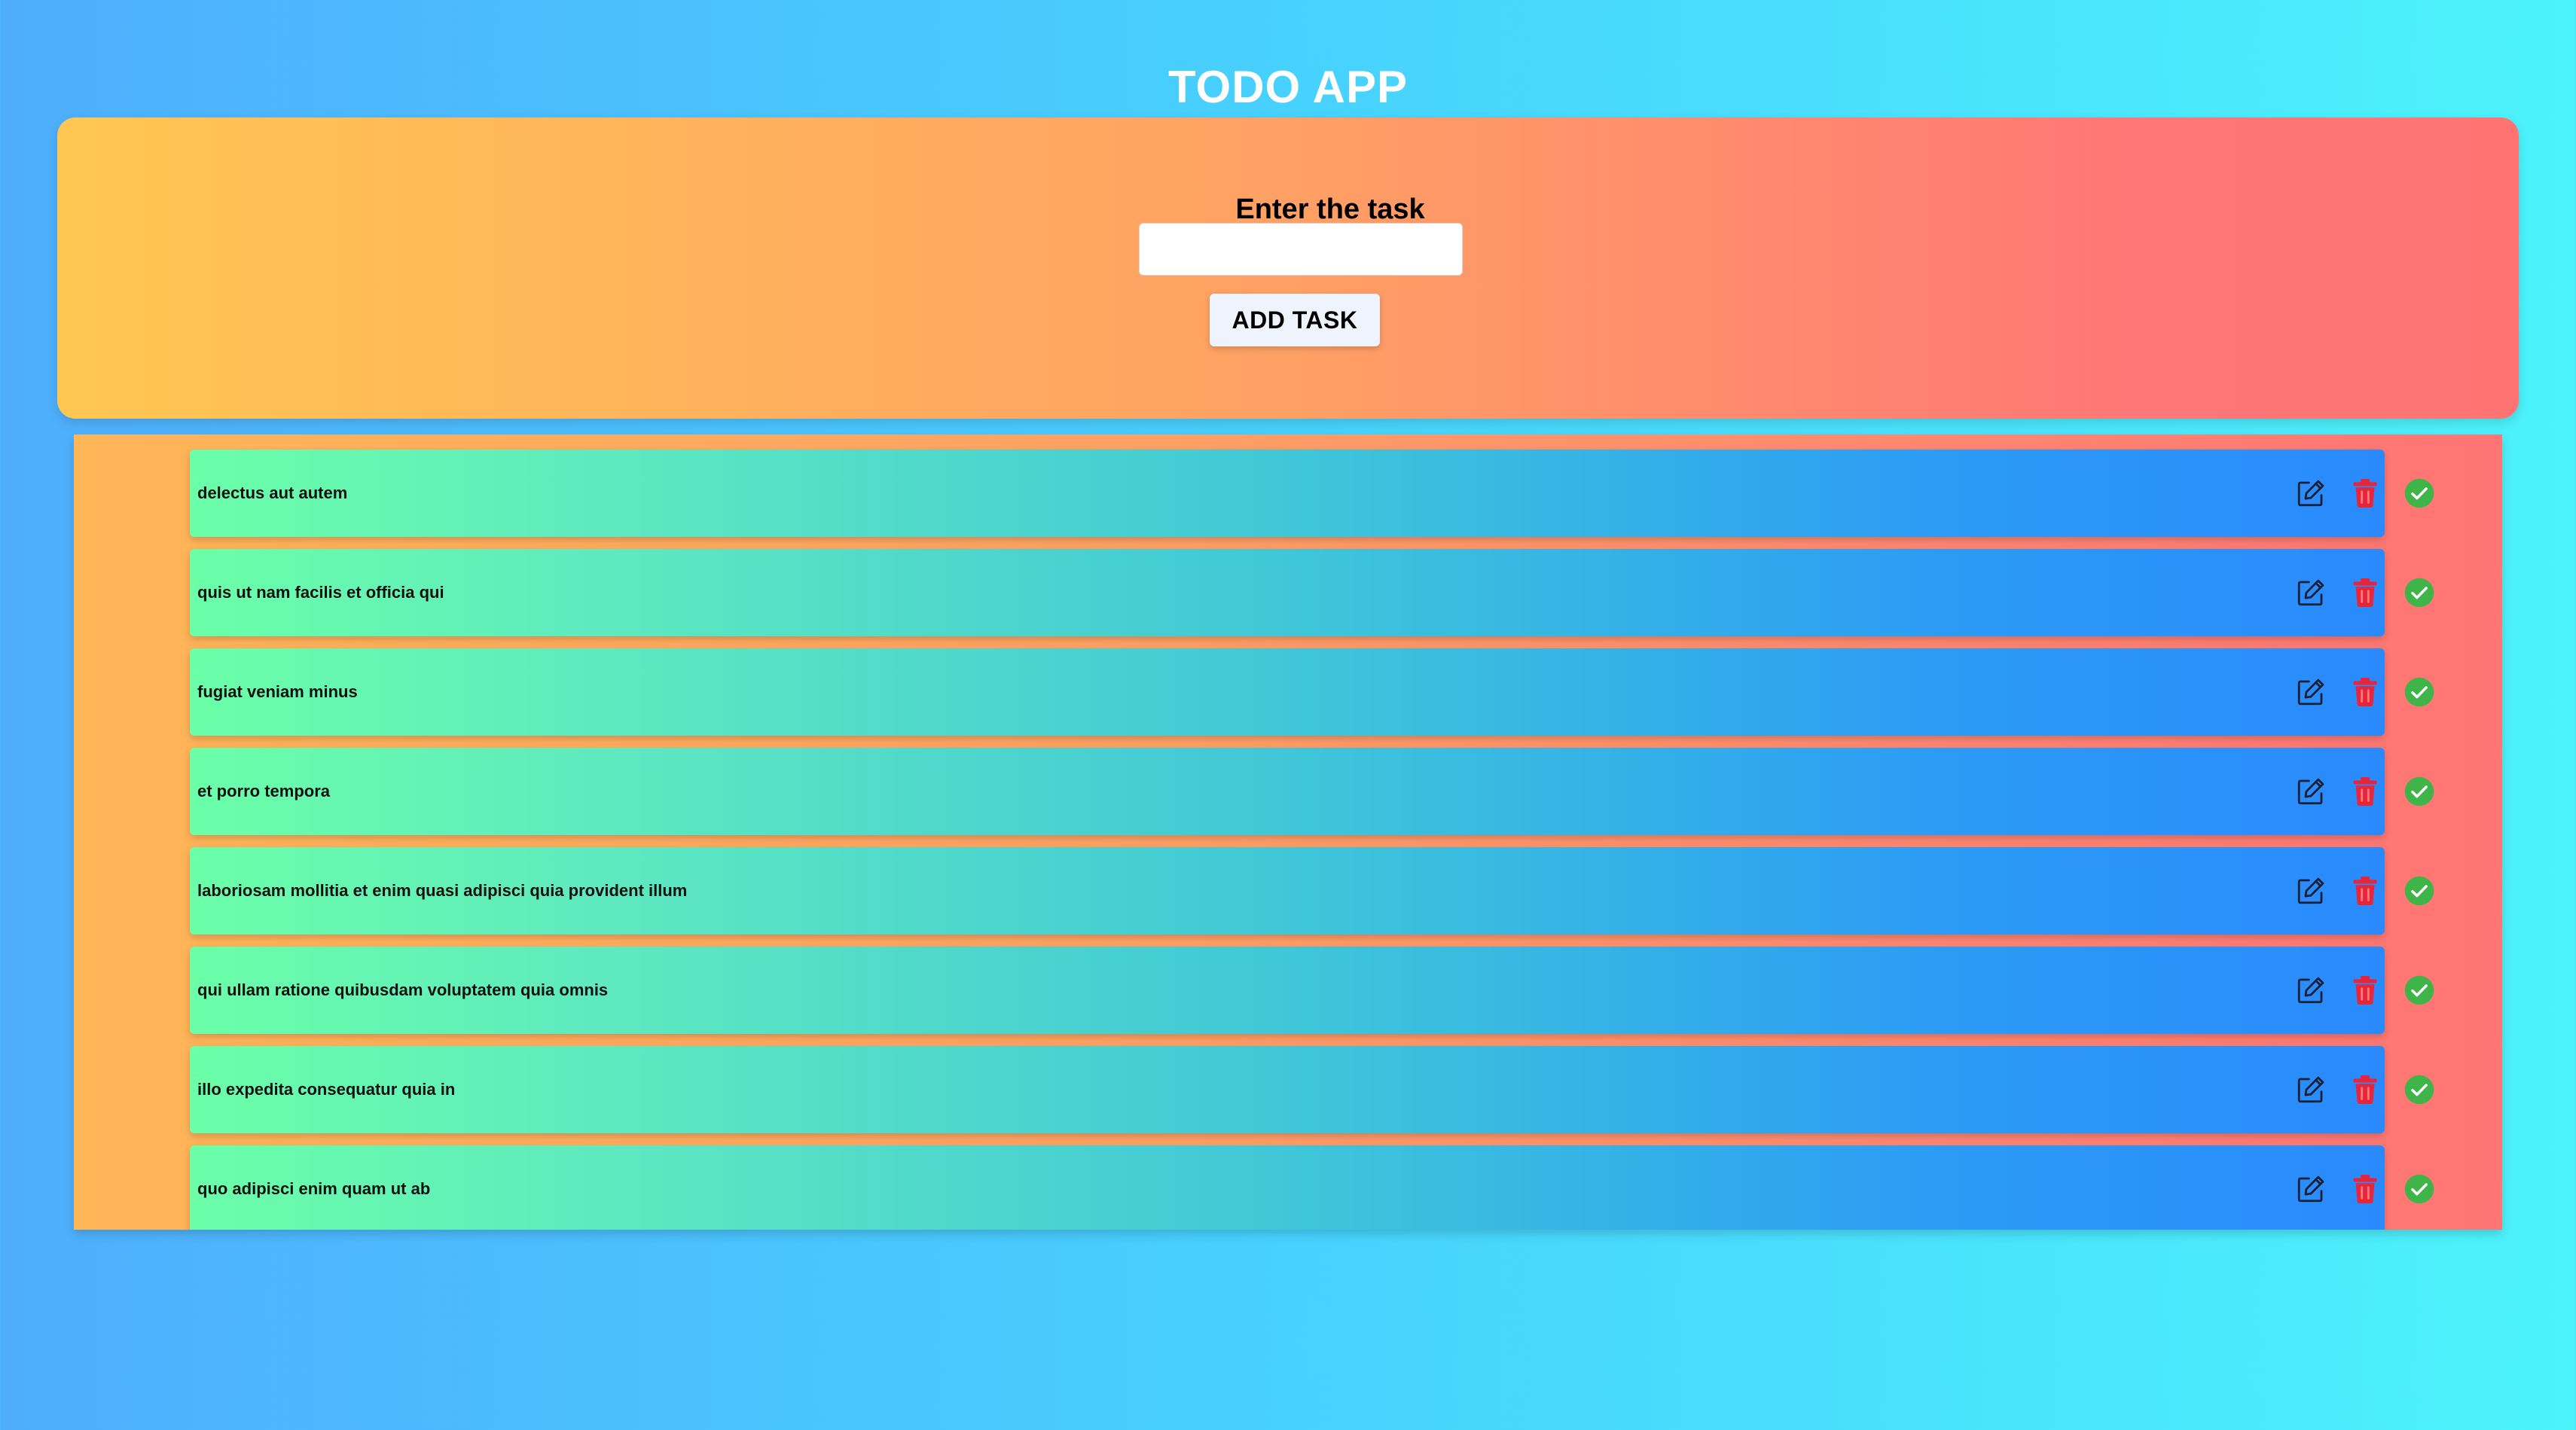  Describe the element at coordinates (327, 1089) in the screenshot. I see `task-text: illo expedita consequatur quia in` at that location.